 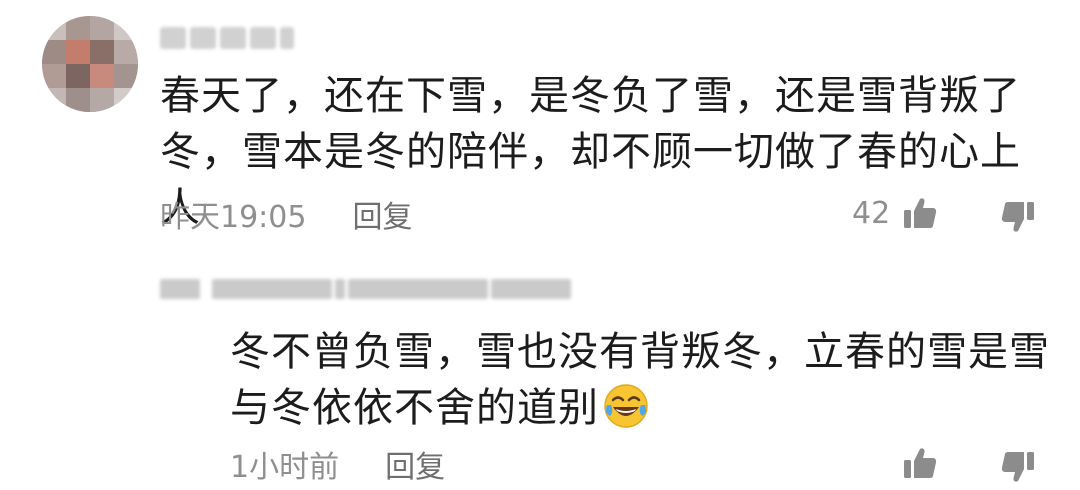 What do you see at coordinates (871, 213) in the screenshot?
I see `like-count: 42` at bounding box center [871, 213].